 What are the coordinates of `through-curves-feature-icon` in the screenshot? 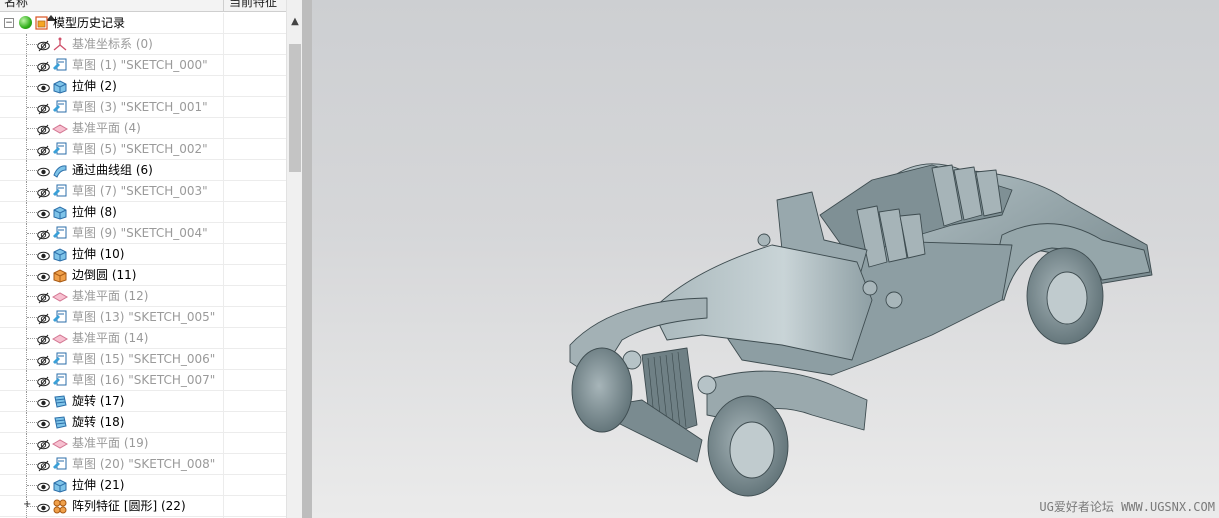 It's located at (60, 170).